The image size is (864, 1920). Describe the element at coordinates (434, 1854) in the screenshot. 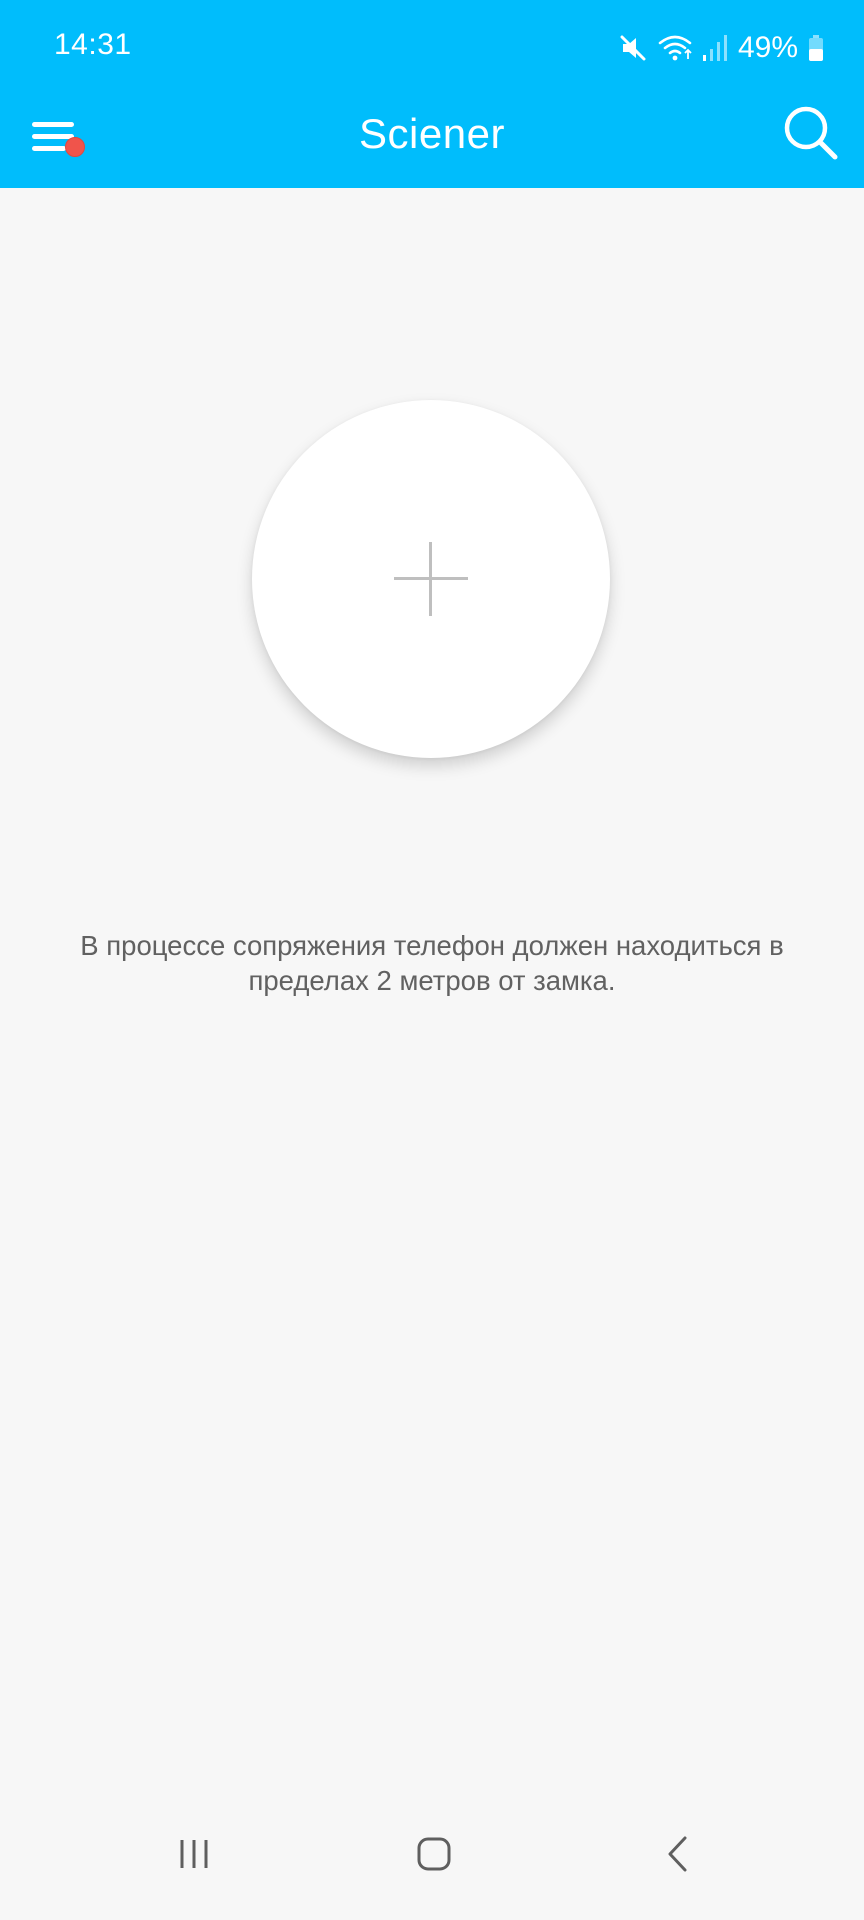

I see `home-icon` at that location.